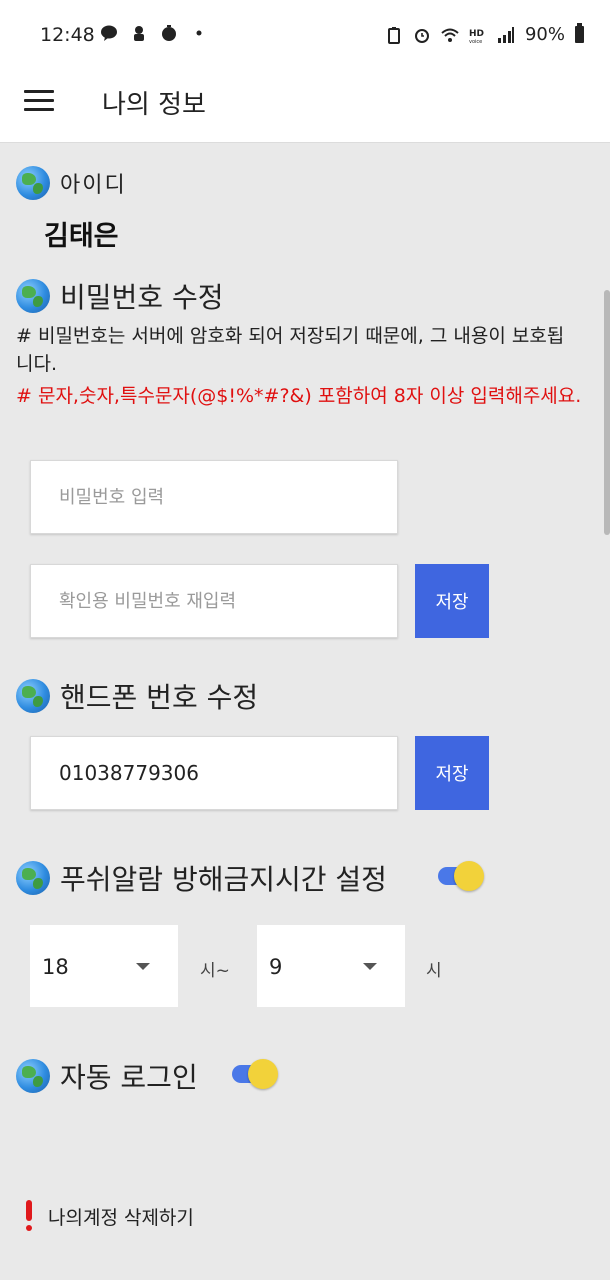  Describe the element at coordinates (67, 35) in the screenshot. I see `status-time: 12:48` at that location.